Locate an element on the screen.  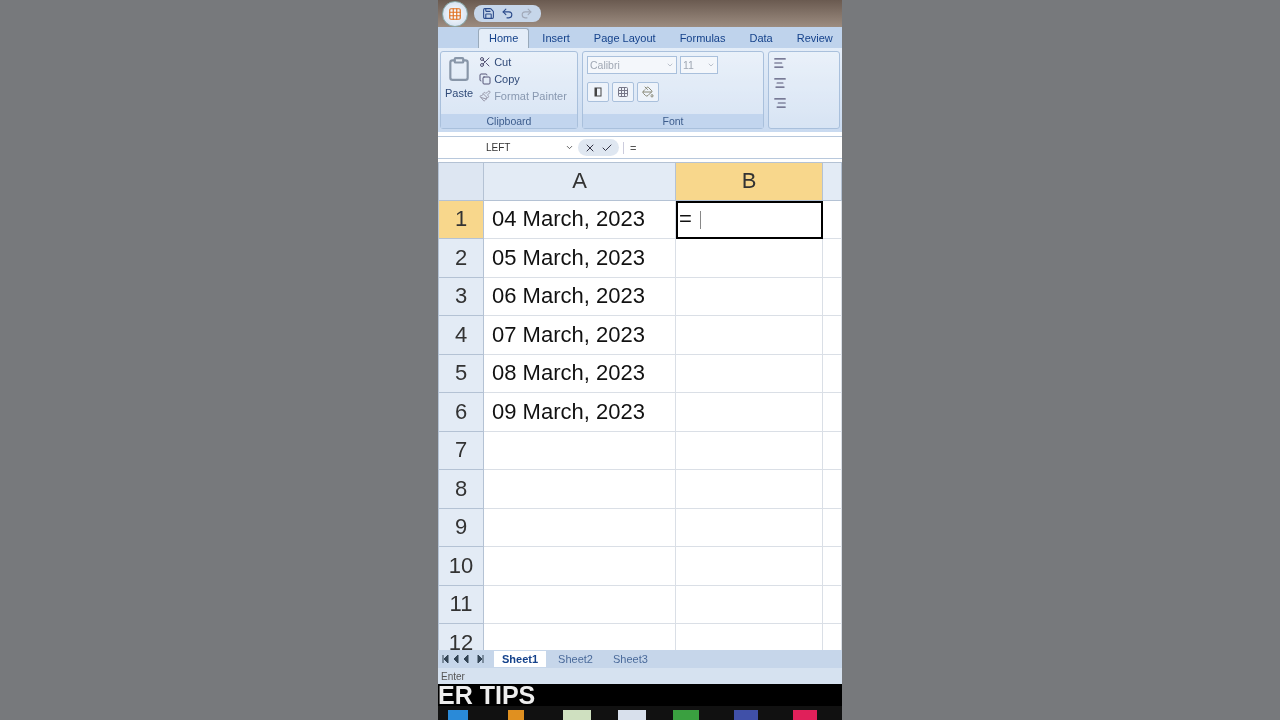
align-center-icon is located at coordinates (780, 83).